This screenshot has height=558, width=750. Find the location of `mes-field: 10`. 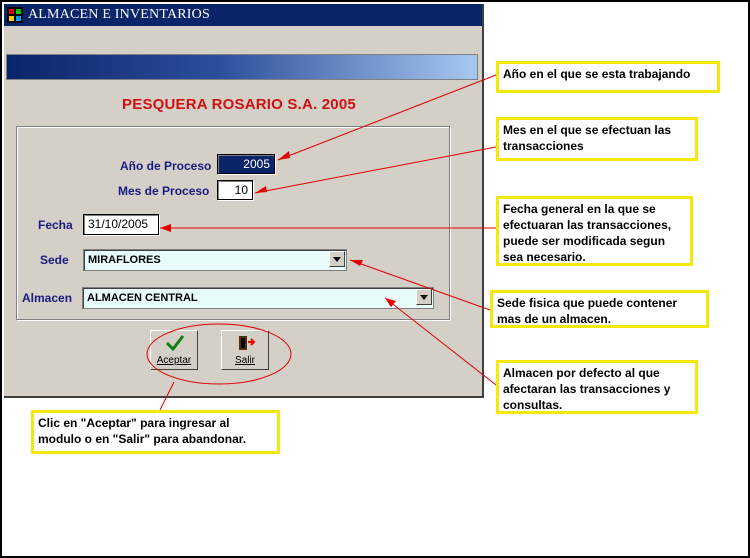

mes-field: 10 is located at coordinates (235, 190).